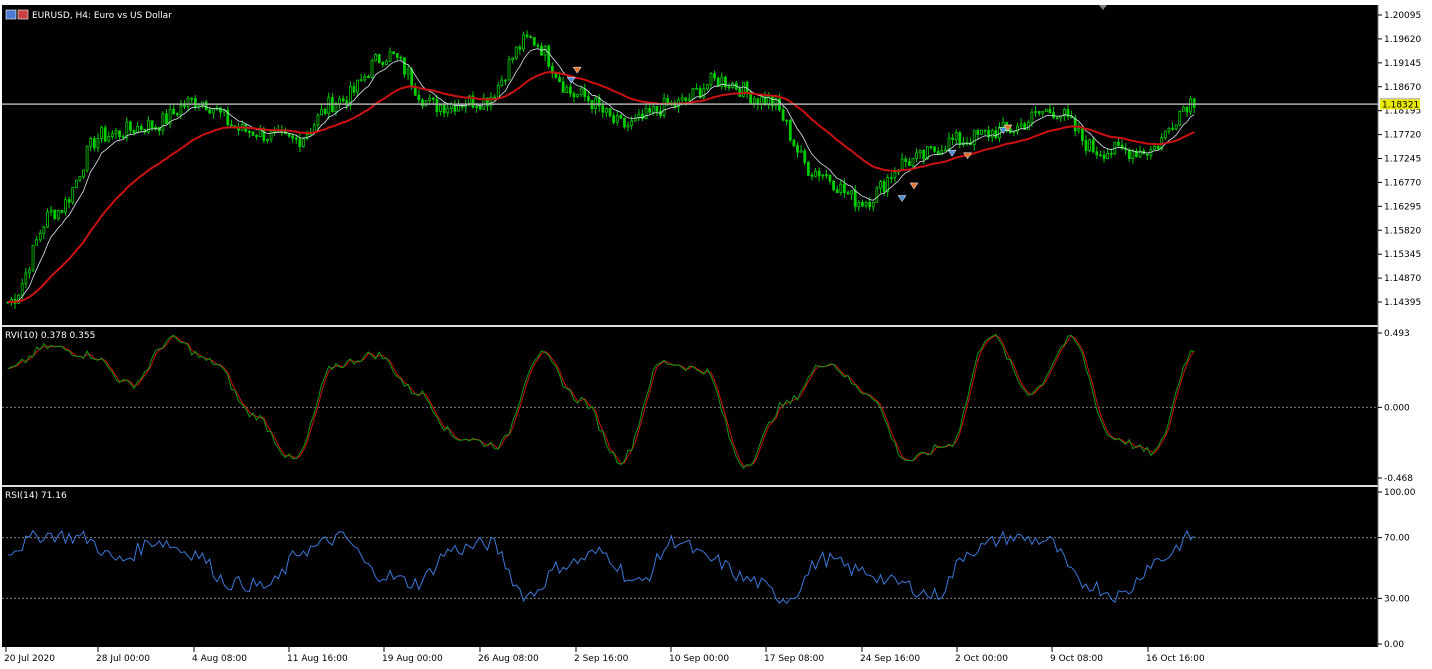  What do you see at coordinates (50, 336) in the screenshot?
I see `rvi-label: RVI(10) 0.378 0.355` at bounding box center [50, 336].